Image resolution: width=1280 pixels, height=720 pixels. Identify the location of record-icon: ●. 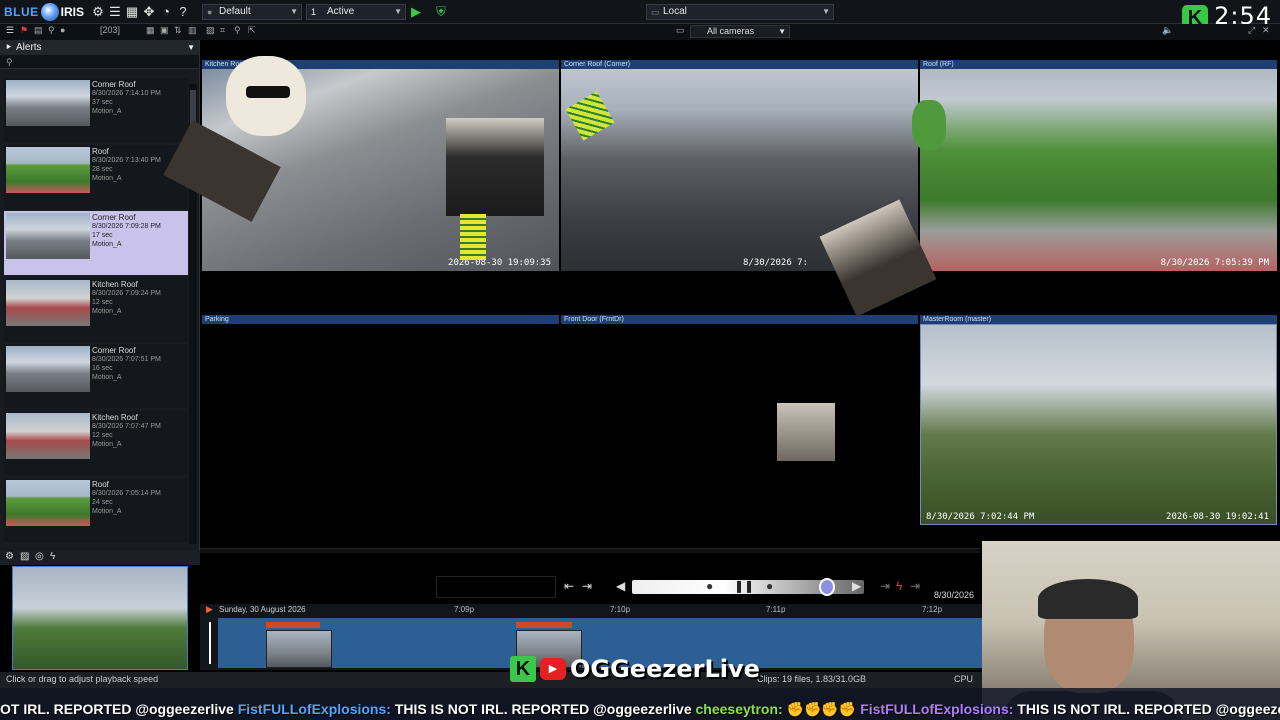
(62, 30).